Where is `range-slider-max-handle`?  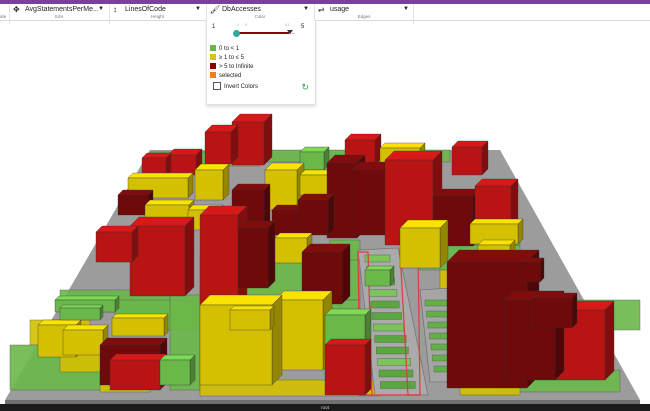 range-slider-max-handle is located at coordinates (290, 32).